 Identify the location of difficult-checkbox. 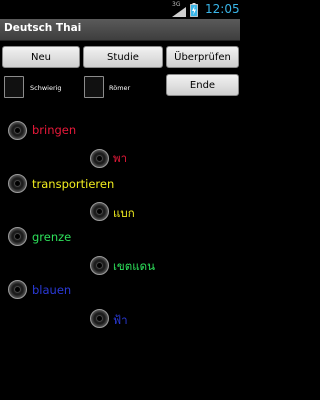
(14, 87).